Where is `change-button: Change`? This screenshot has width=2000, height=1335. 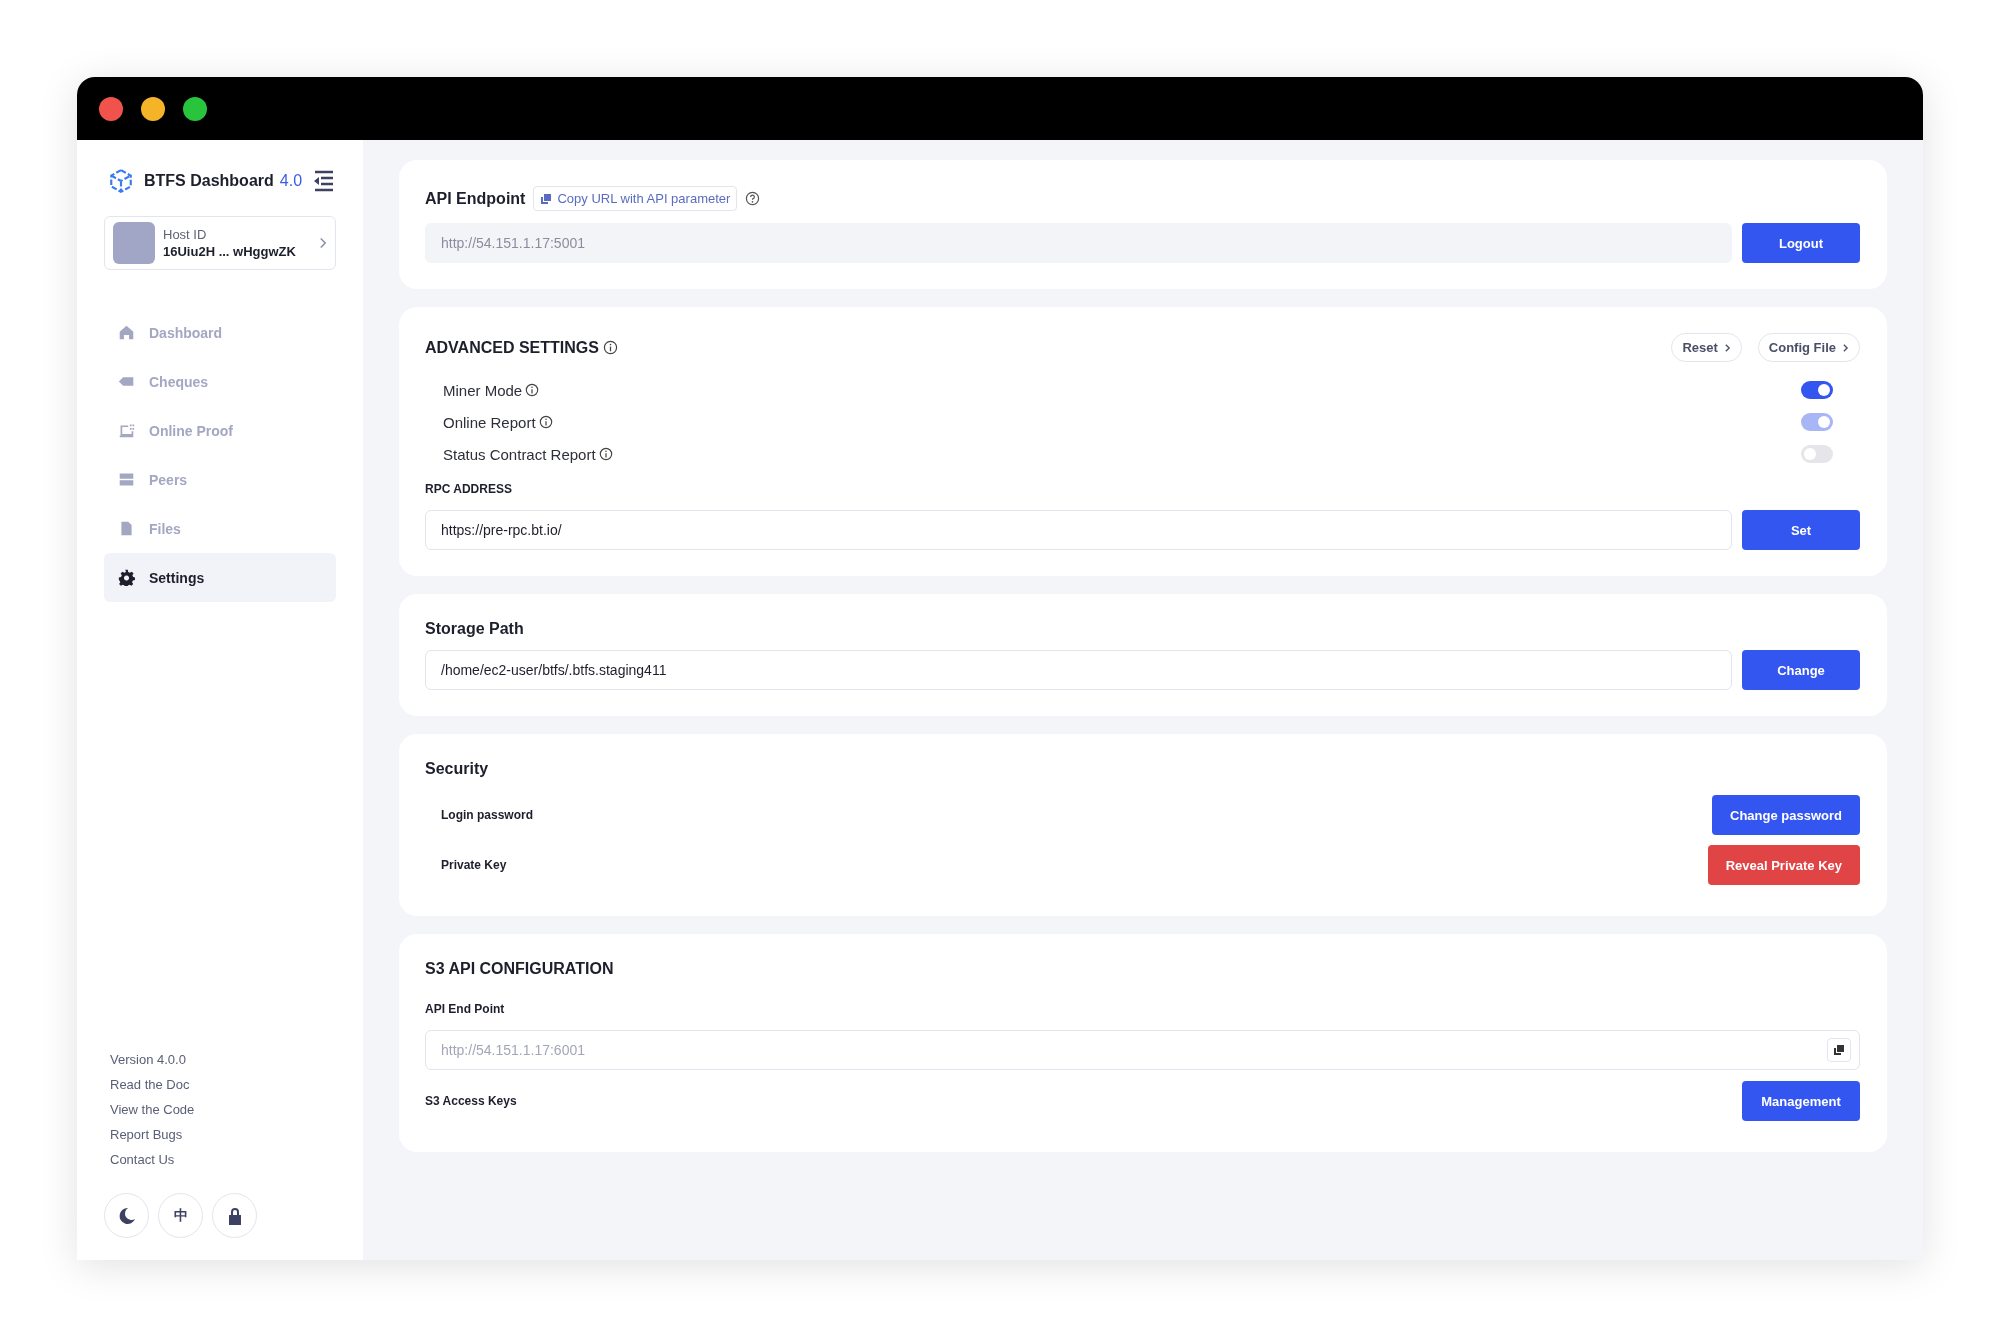
change-button: Change is located at coordinates (1801, 670).